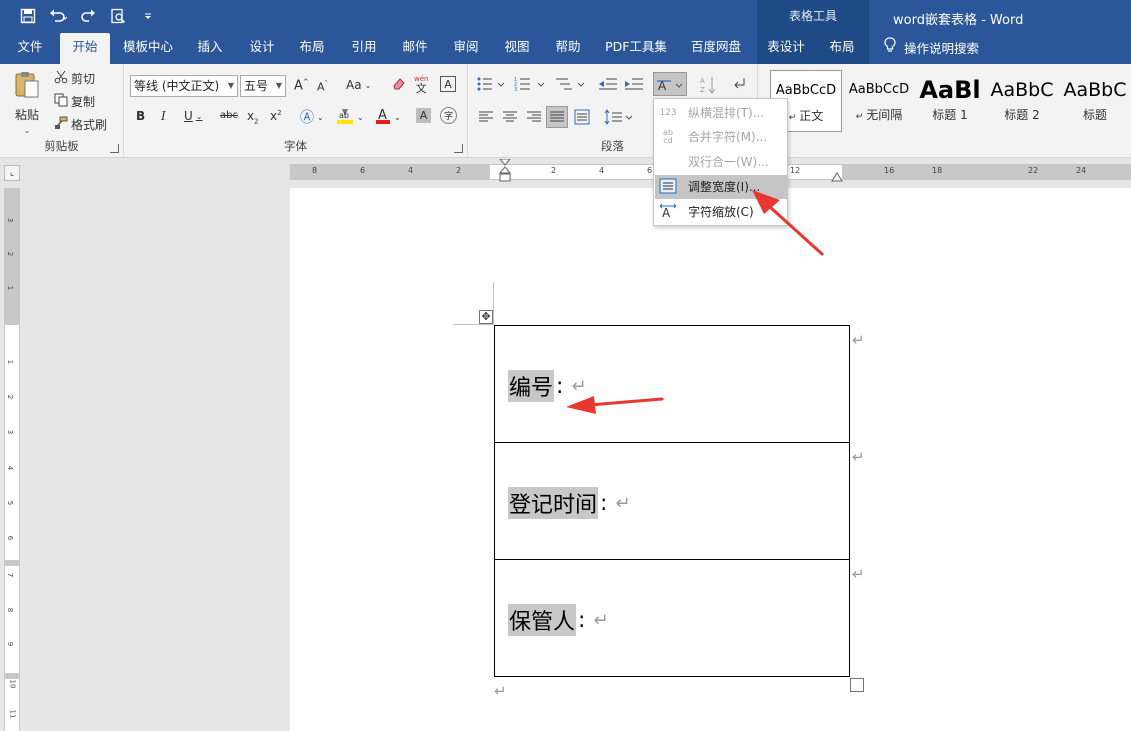  What do you see at coordinates (30, 48) in the screenshot?
I see `tab-file: 文件` at bounding box center [30, 48].